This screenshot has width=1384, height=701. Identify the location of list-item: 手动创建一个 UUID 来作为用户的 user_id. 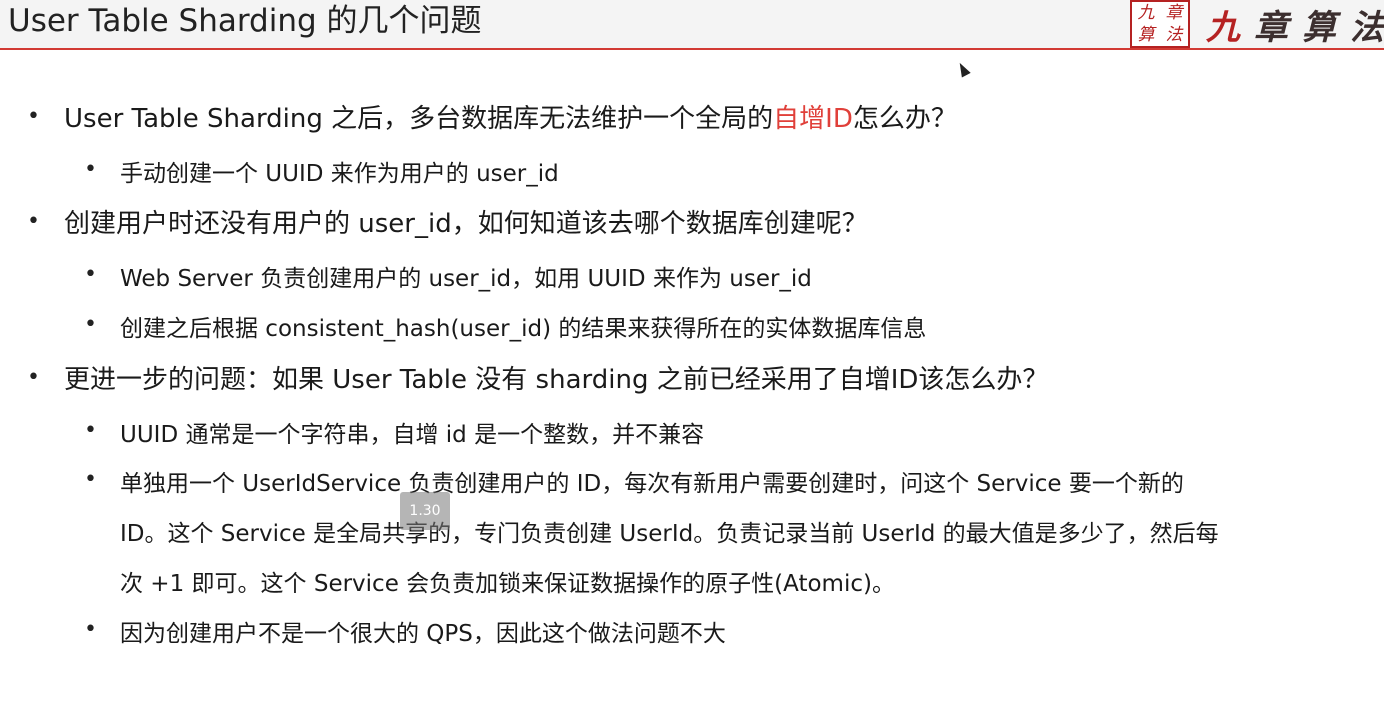
(339, 174).